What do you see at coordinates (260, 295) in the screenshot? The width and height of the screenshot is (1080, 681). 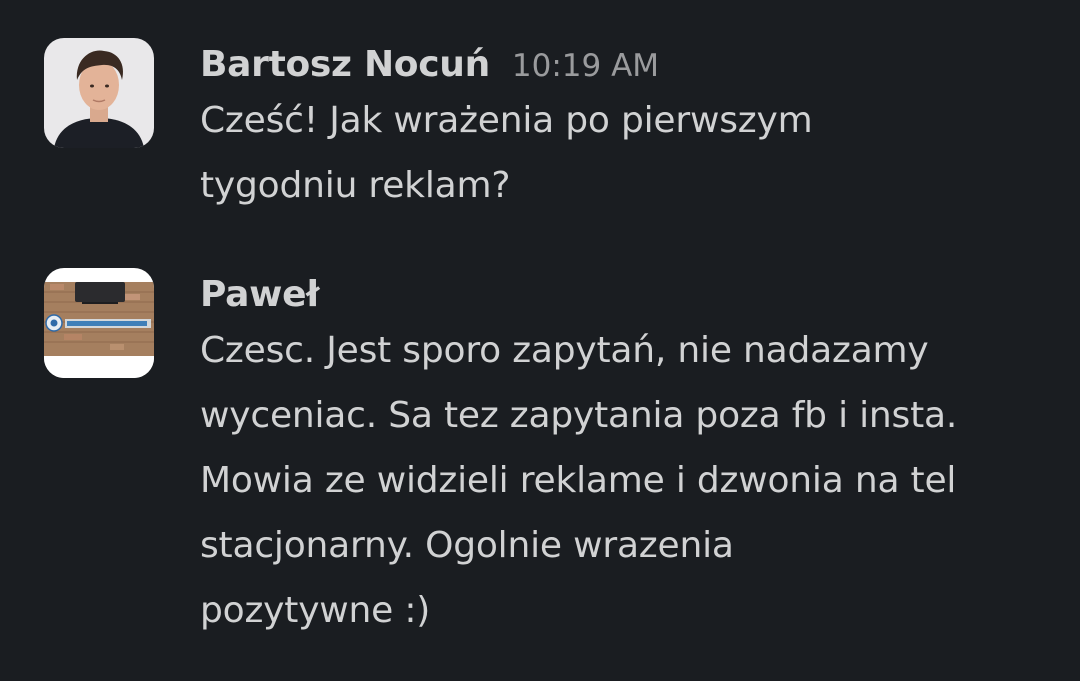 I see `sender-name: Paweł` at bounding box center [260, 295].